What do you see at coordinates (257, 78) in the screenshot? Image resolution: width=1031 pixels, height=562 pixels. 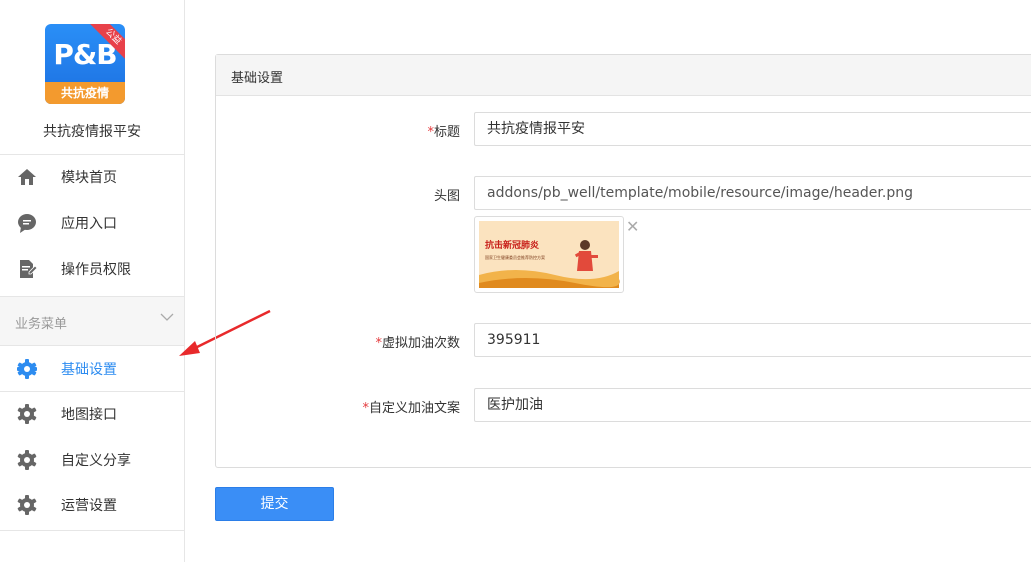 I see `panel-title: 基础设置` at bounding box center [257, 78].